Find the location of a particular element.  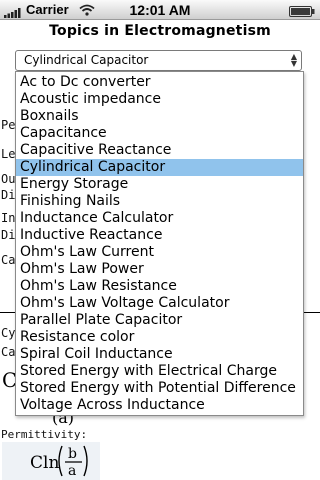

form-label-fragment: Ou is located at coordinates (8, 179).